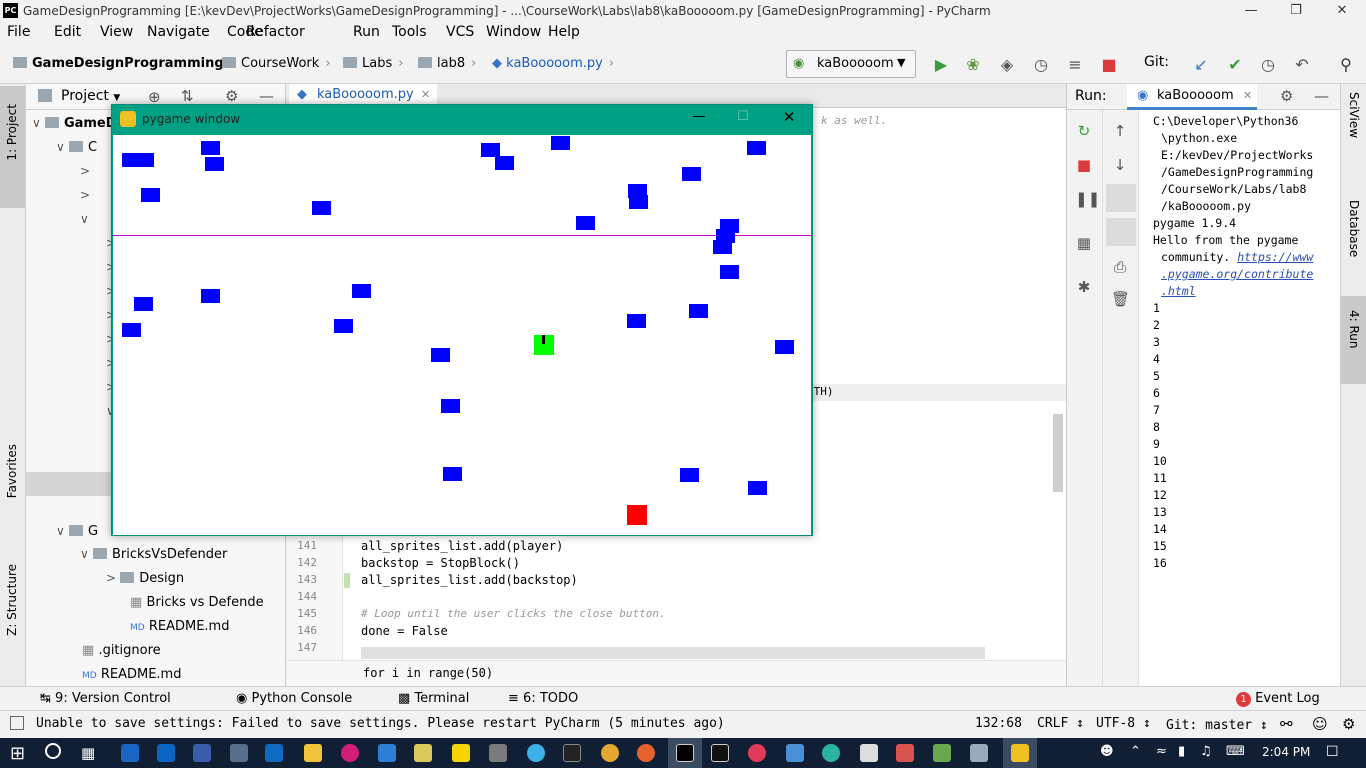 This screenshot has width=1366, height=768. What do you see at coordinates (1058, 453) in the screenshot?
I see `editor-scrollbar` at bounding box center [1058, 453].